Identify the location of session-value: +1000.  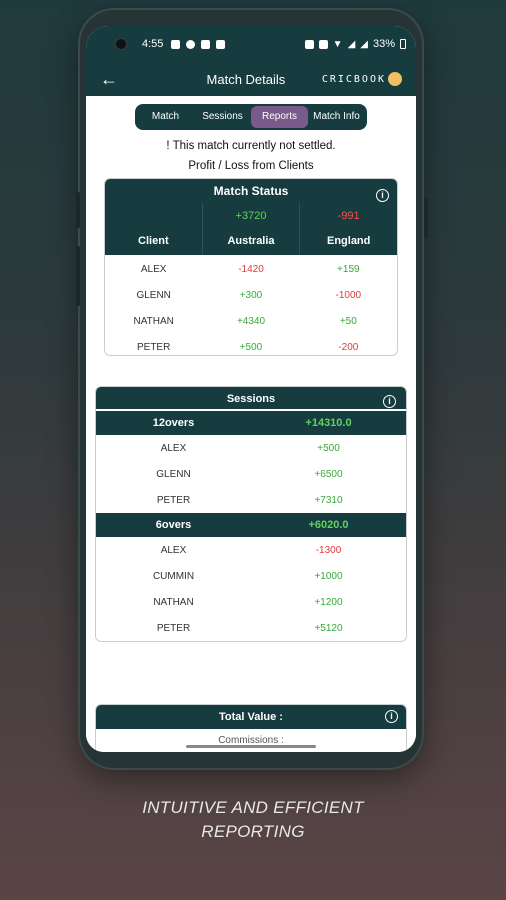
(328, 576).